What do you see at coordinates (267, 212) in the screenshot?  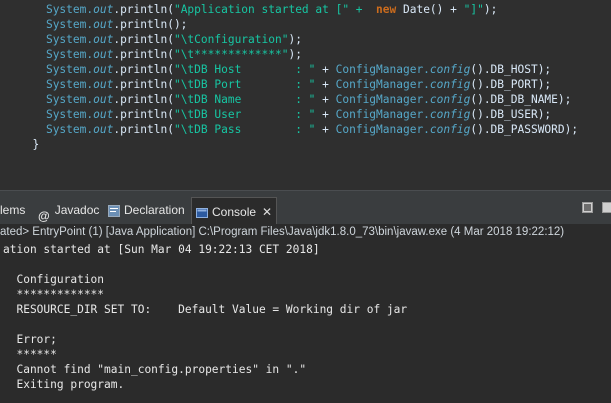 I see `close-icon: ✕` at bounding box center [267, 212].